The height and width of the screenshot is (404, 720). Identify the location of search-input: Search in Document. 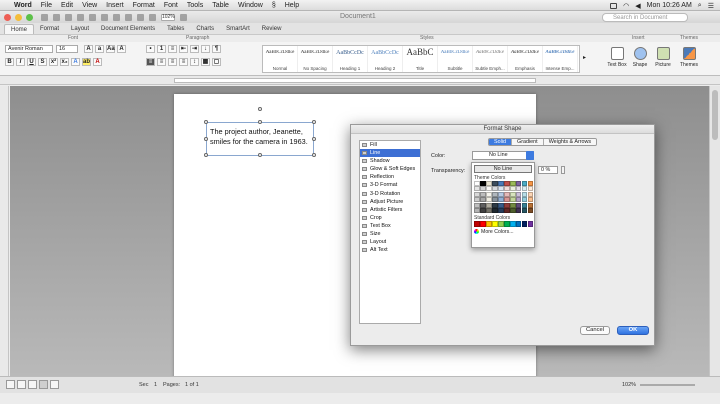
(645, 17).